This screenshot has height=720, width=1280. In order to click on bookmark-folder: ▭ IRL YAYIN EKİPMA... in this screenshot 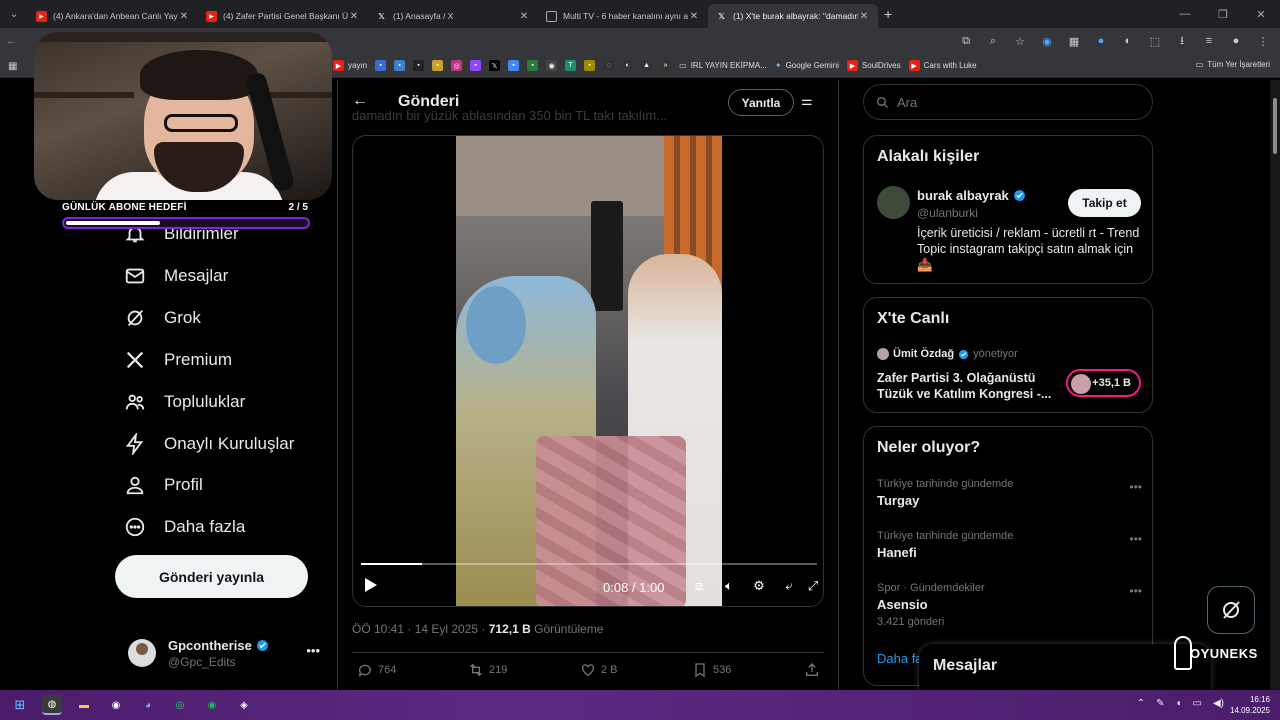, I will do `click(723, 65)`.